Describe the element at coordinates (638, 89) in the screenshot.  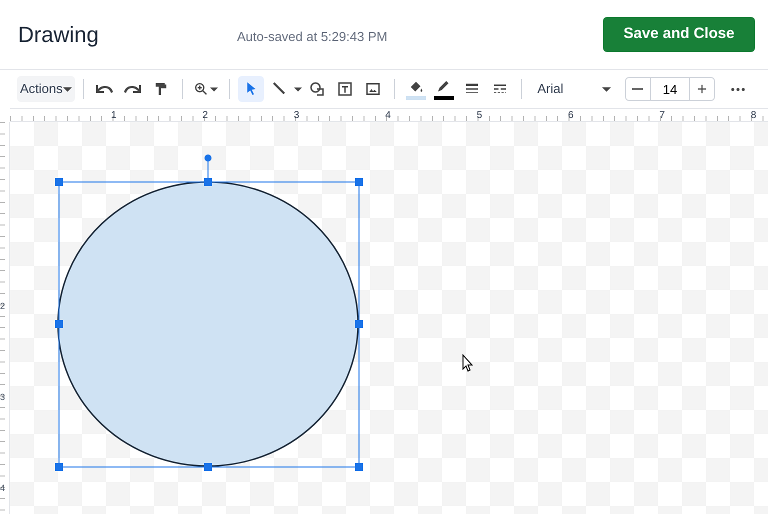
I see `minus-icon` at that location.